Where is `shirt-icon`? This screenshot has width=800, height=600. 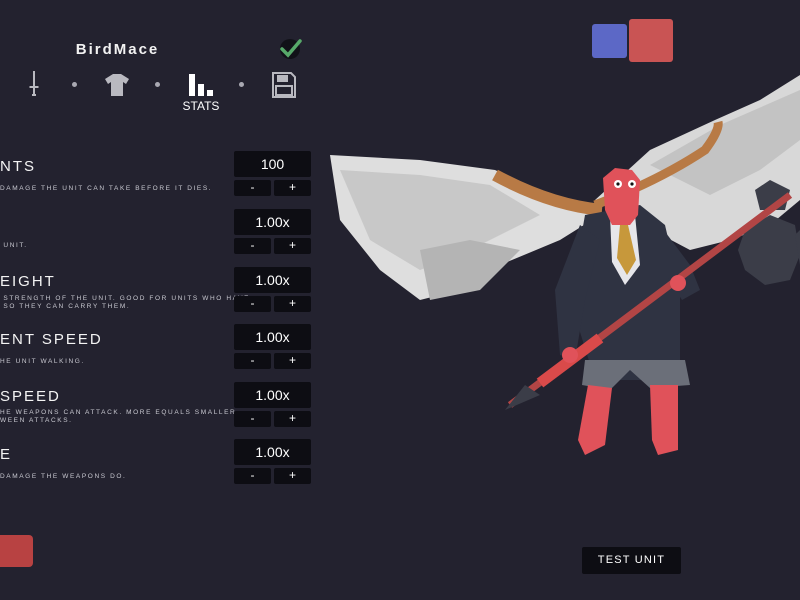 shirt-icon is located at coordinates (117, 85).